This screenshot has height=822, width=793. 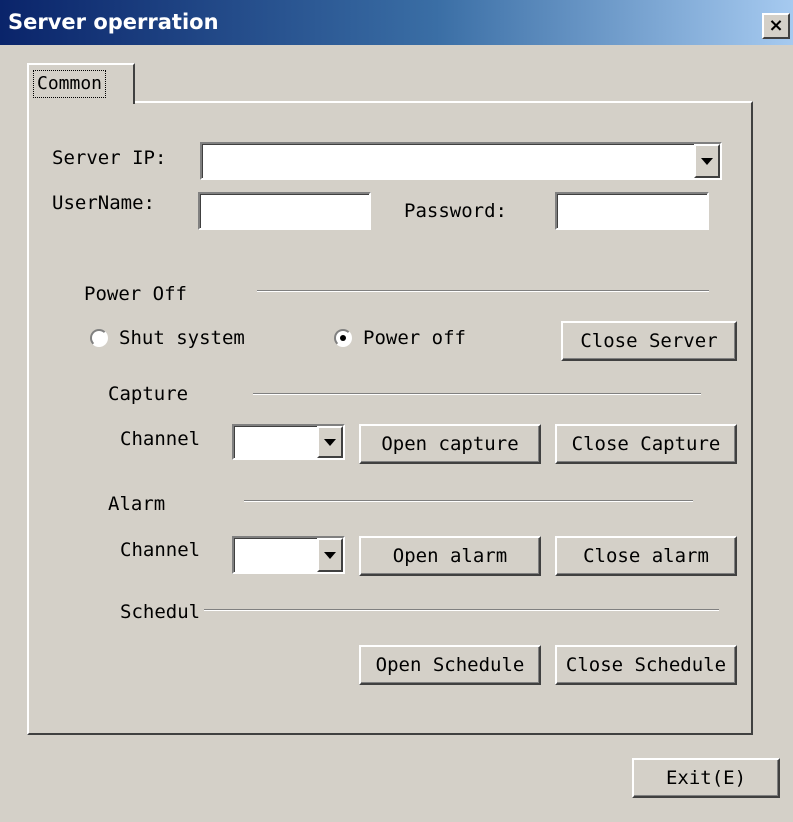 What do you see at coordinates (450, 556) in the screenshot?
I see `open-alarm-button: Open alarm` at bounding box center [450, 556].